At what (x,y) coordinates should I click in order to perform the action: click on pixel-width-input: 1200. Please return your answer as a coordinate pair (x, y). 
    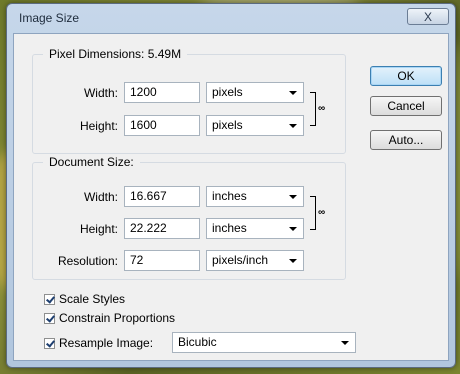
    Looking at the image, I should click on (162, 92).